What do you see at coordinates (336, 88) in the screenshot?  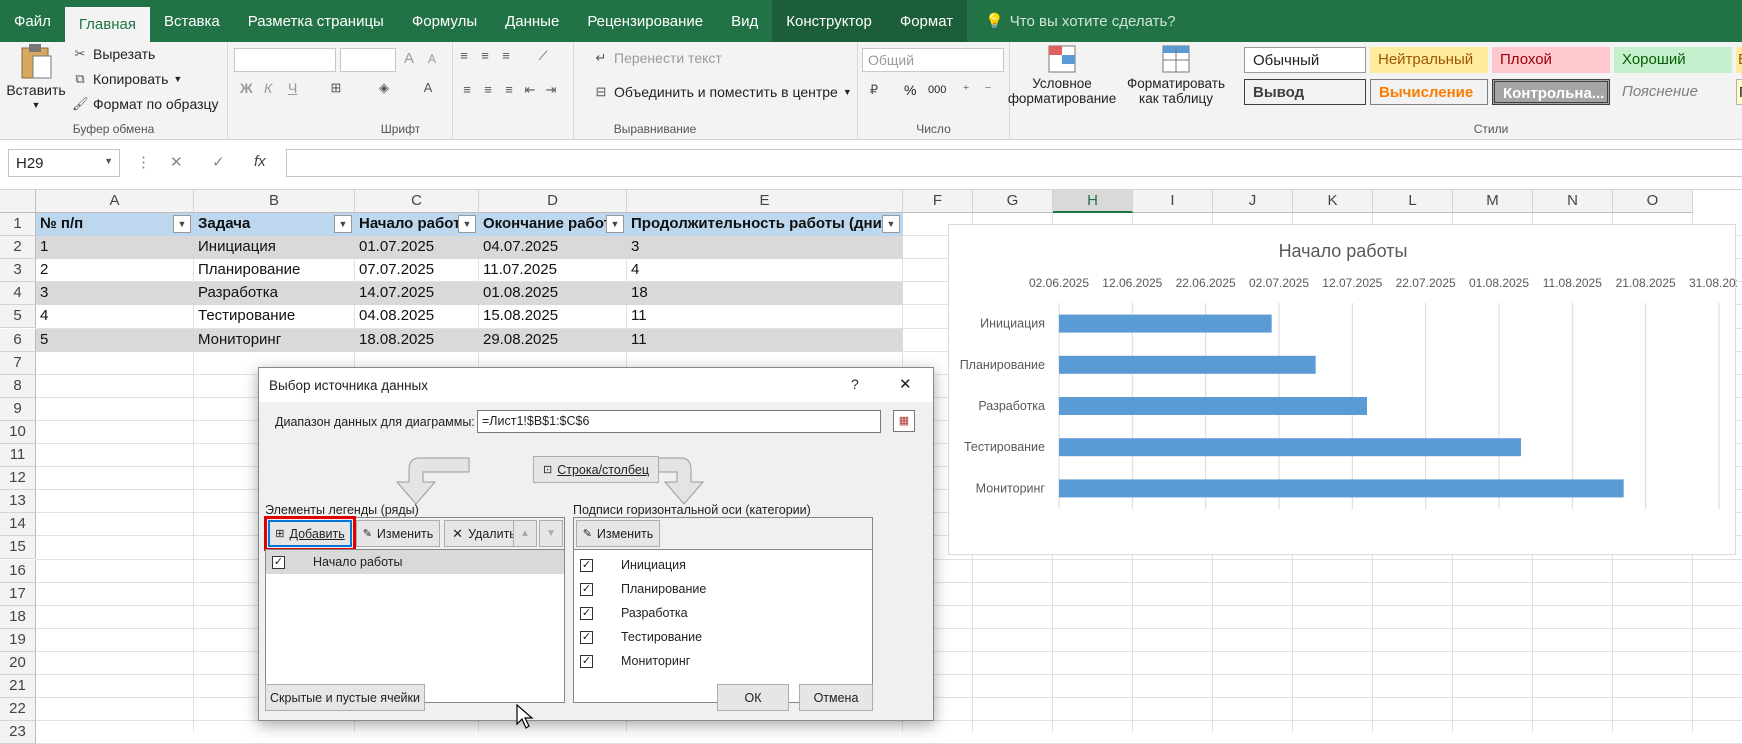 I see `borders-button: ⊞` at bounding box center [336, 88].